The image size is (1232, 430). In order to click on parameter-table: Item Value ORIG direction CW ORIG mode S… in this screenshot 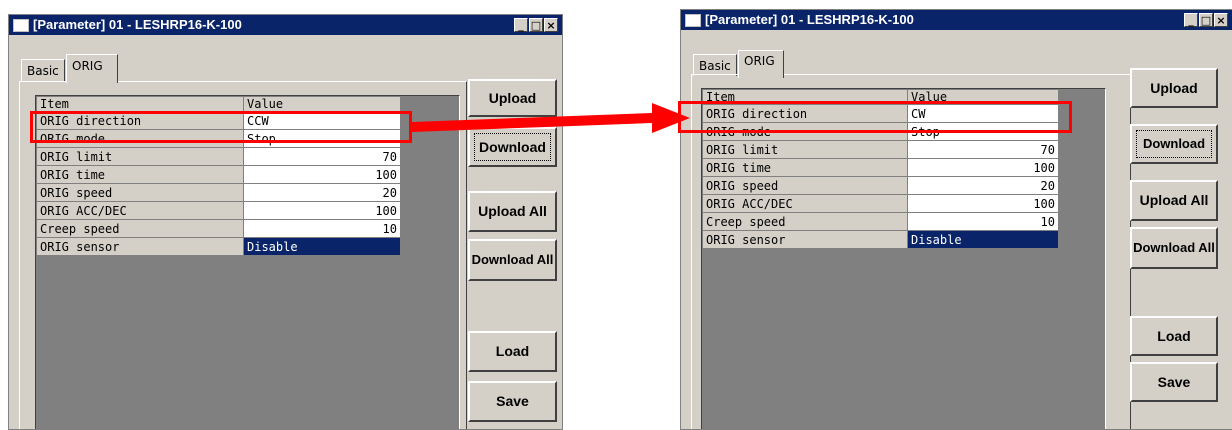, I will do `click(880, 169)`.